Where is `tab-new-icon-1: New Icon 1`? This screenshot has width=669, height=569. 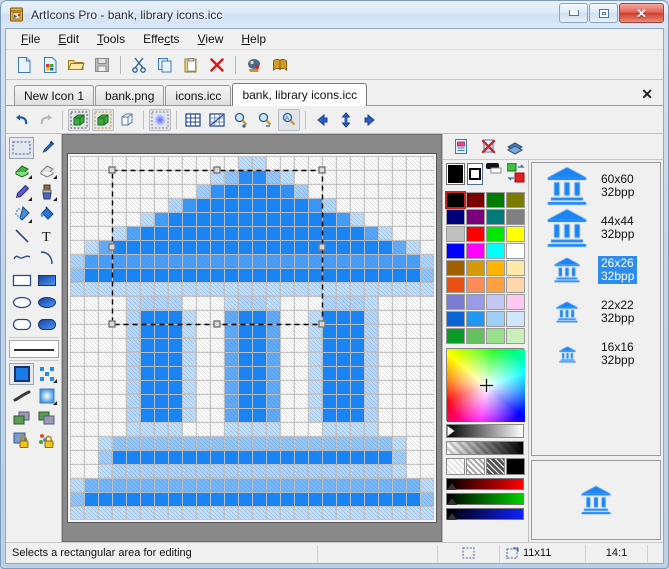
tab-new-icon-1: New Icon 1 is located at coordinates (54, 95).